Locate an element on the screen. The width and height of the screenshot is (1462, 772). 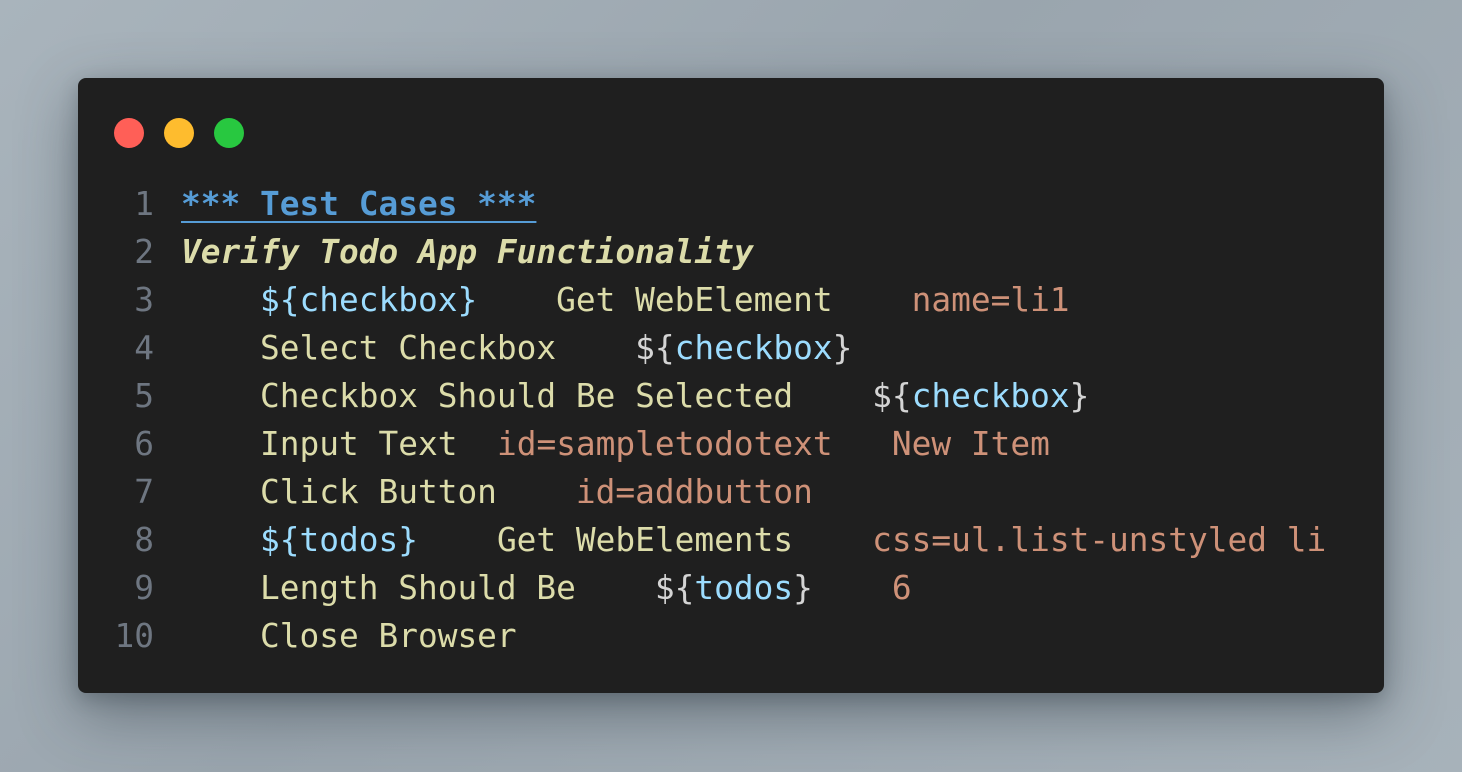
line-content: ${checkbox} Get WebElement name=li1 is located at coordinates (625, 300).